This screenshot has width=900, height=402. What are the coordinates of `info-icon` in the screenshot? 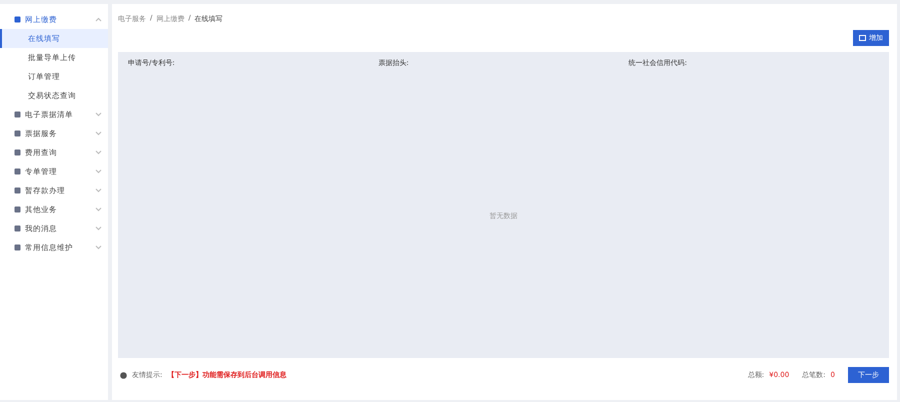 It's located at (123, 375).